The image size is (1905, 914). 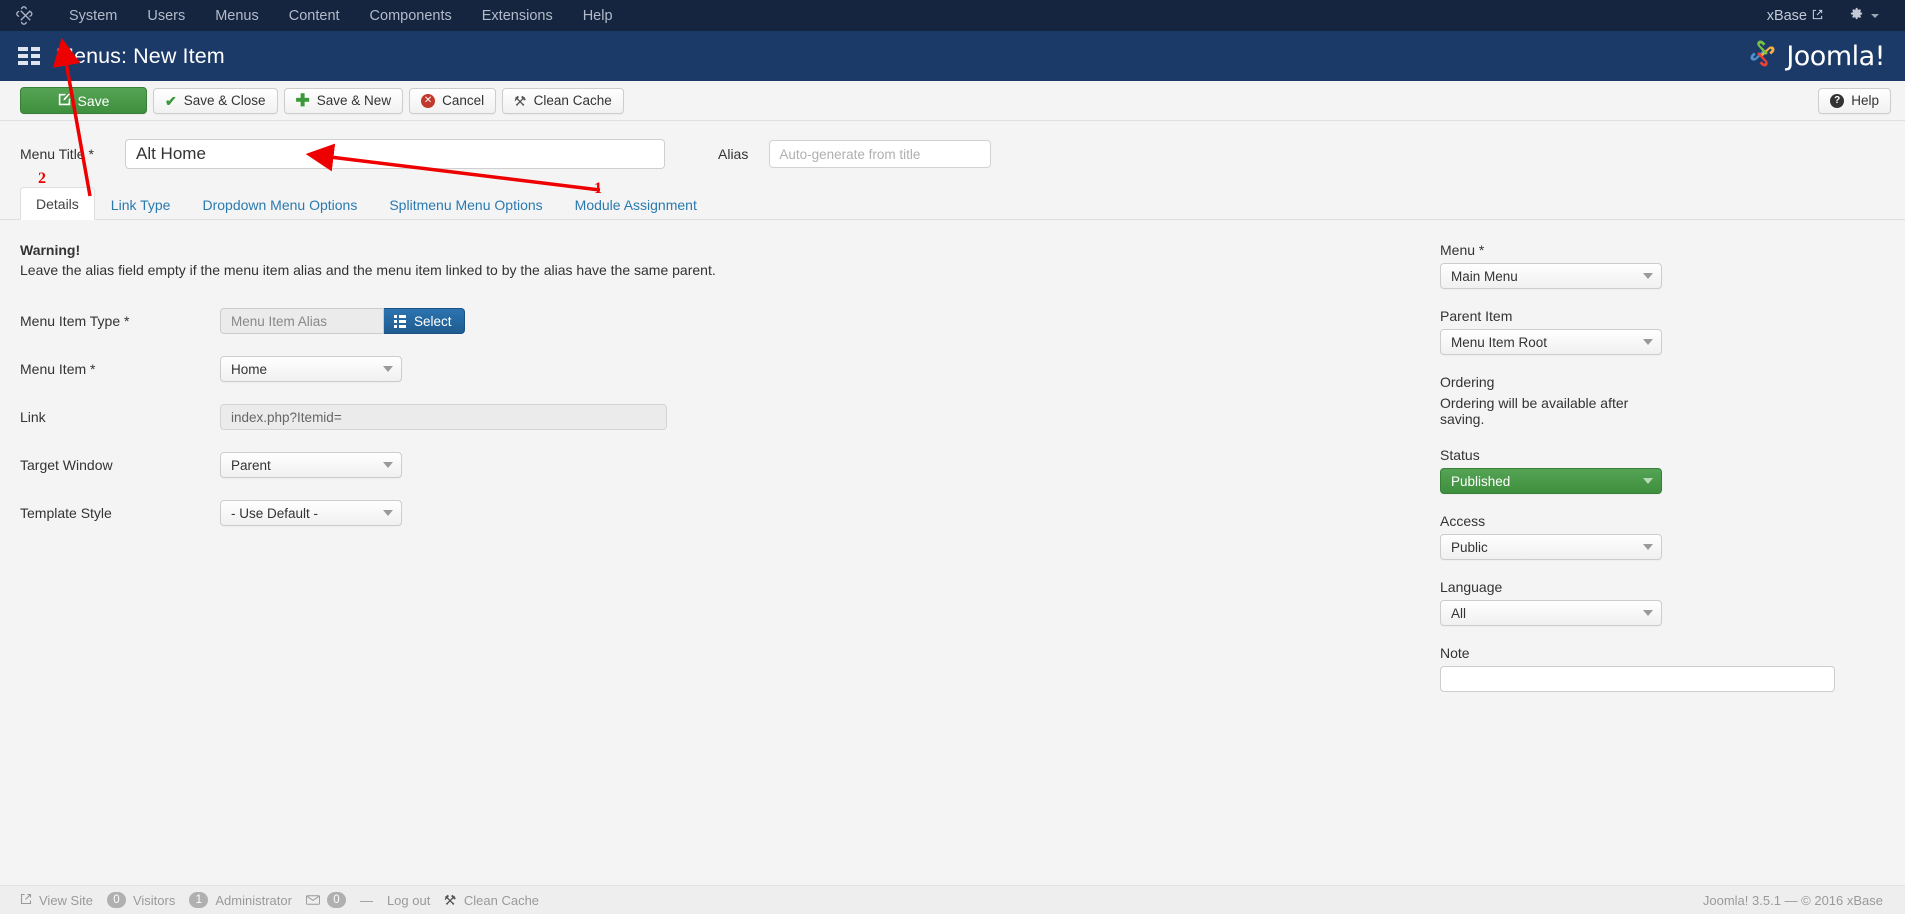 I want to click on visitors-label: Visitors, so click(x=154, y=900).